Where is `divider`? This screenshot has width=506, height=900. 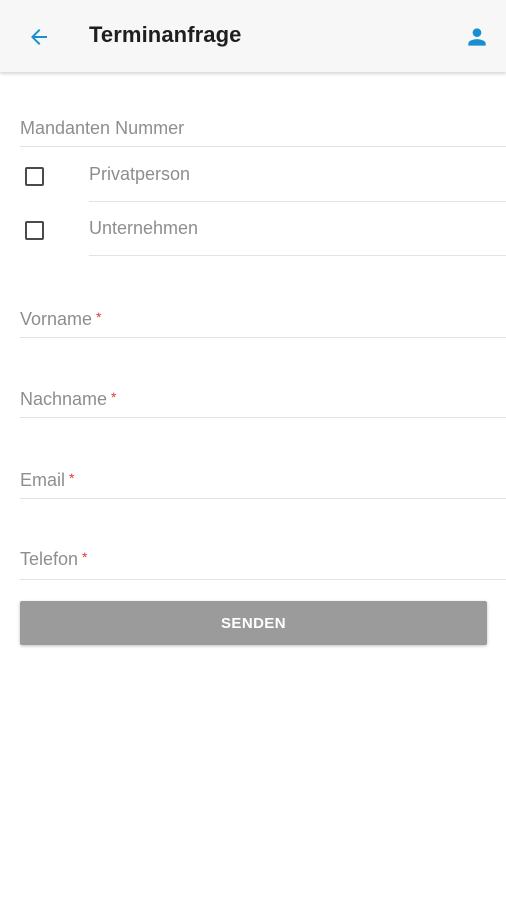
divider is located at coordinates (297, 255).